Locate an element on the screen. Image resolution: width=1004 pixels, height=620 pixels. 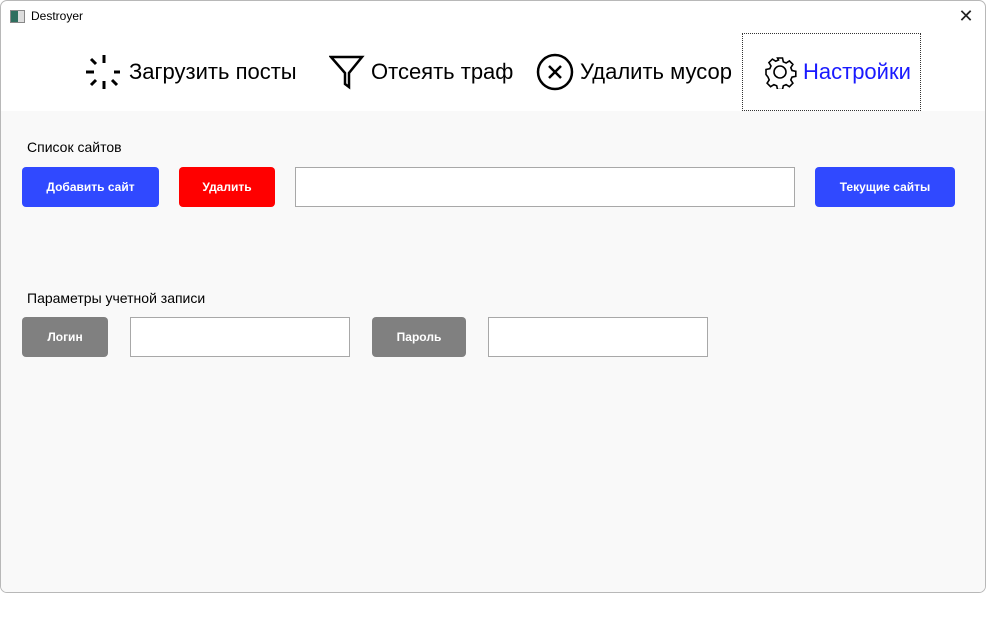
window-title: Destroyer is located at coordinates (57, 16).